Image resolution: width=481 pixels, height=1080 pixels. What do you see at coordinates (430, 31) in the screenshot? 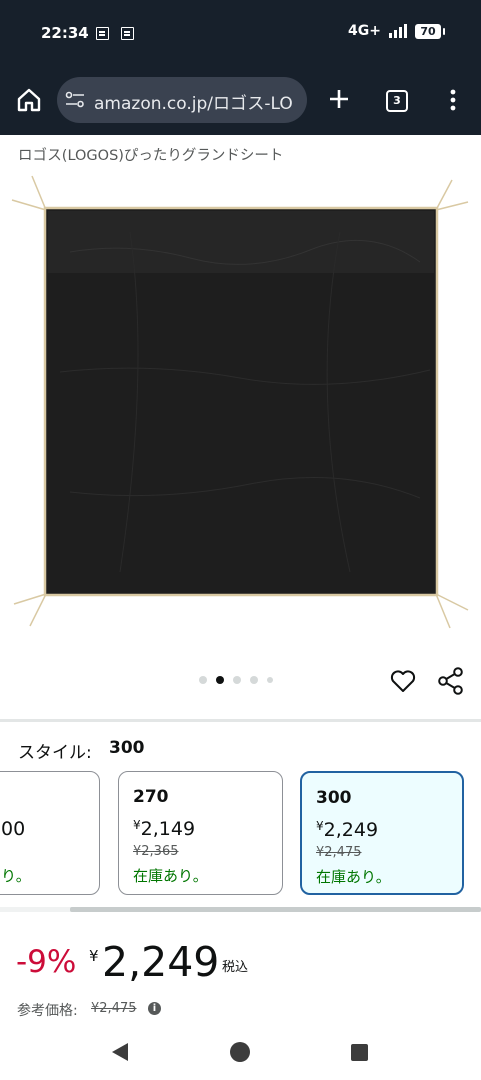
I see `battery-icon: 70` at bounding box center [430, 31].